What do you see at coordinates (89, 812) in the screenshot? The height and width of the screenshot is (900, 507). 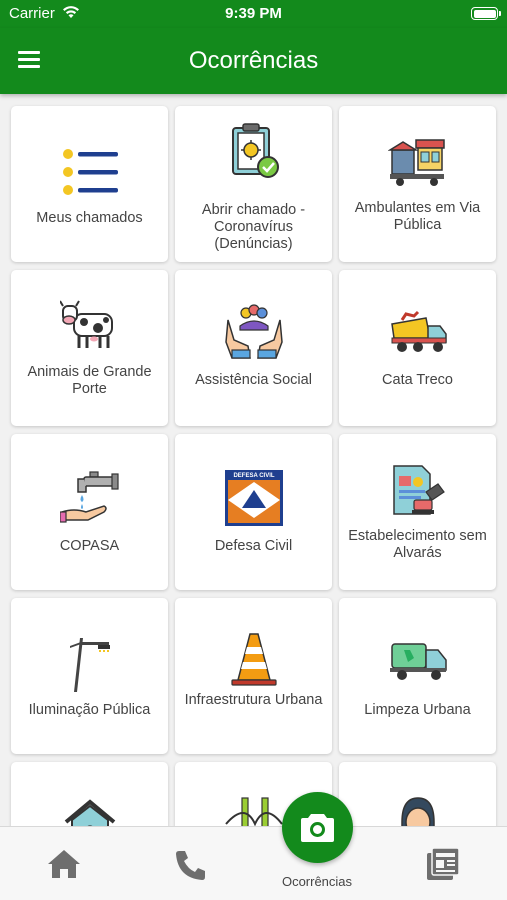 I see `house-icon` at bounding box center [89, 812].